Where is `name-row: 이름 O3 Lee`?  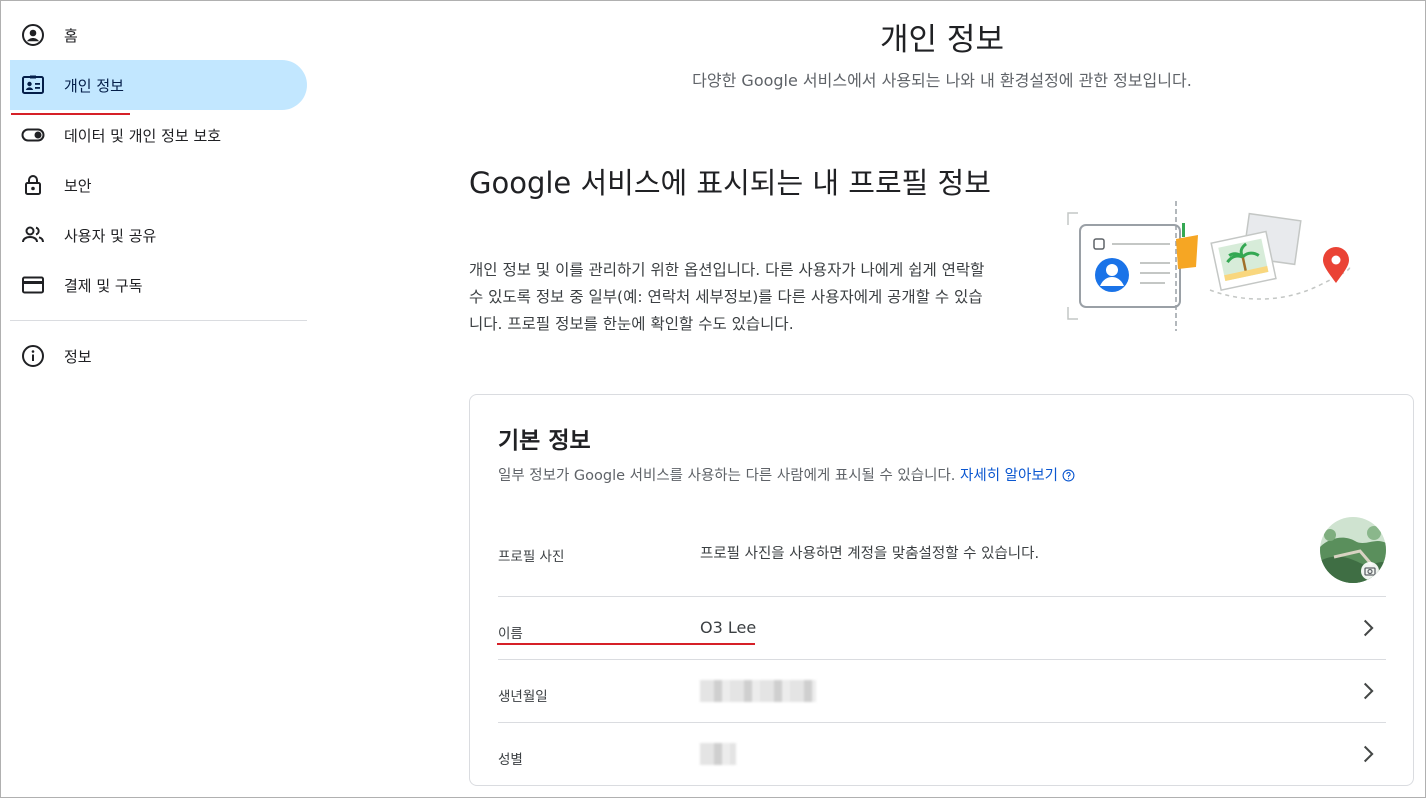
name-row: 이름 O3 Lee is located at coordinates (942, 628).